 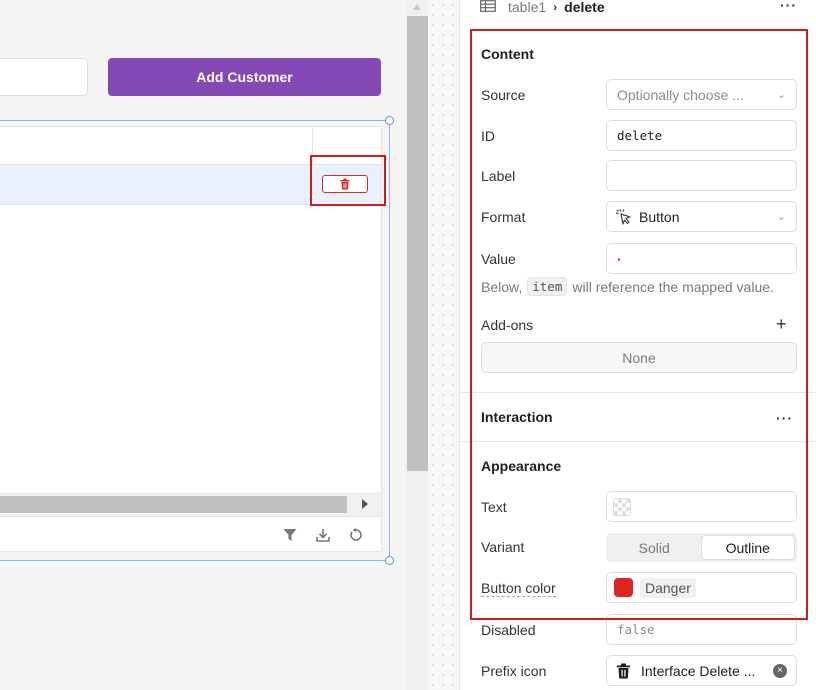 I want to click on prefix-icon-select: Interface Delete ... ×, so click(x=701, y=670).